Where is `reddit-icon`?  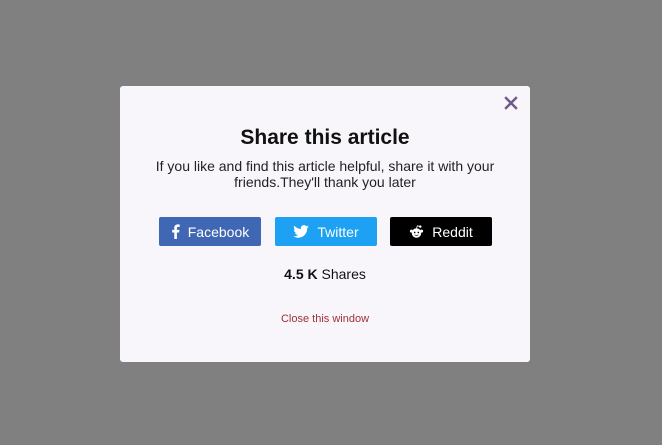
reddit-icon is located at coordinates (416, 231).